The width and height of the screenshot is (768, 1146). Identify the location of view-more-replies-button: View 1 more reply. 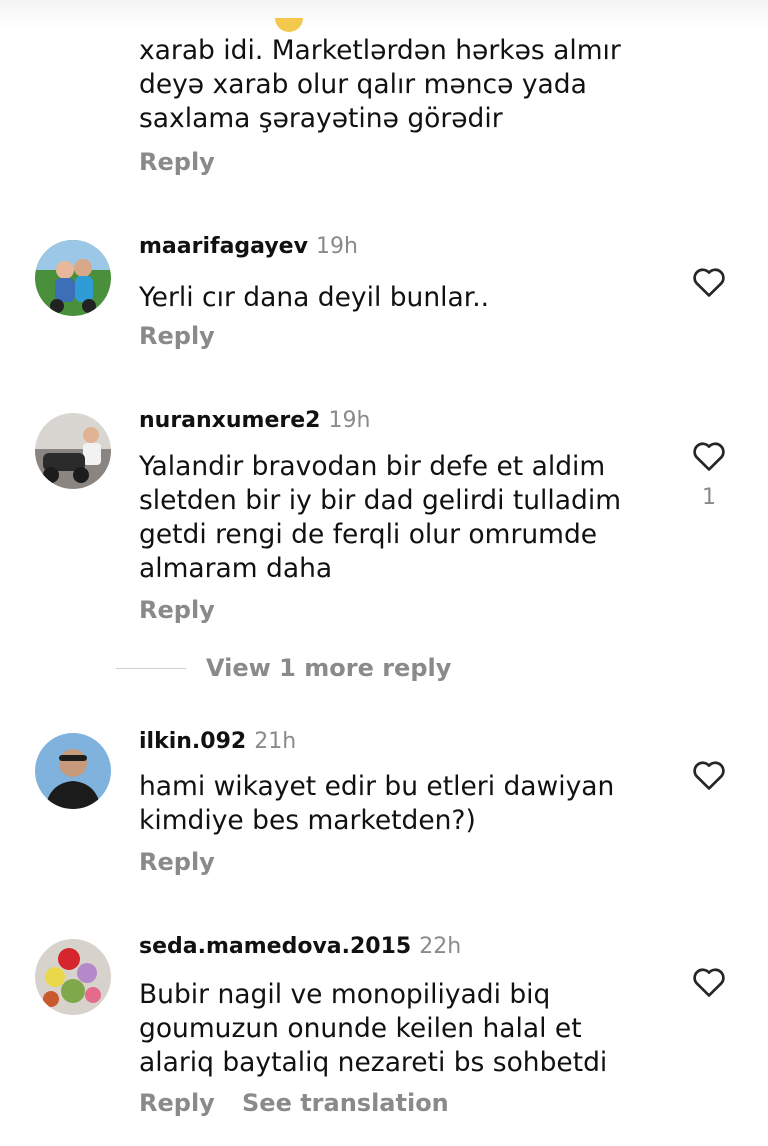
(328, 668).